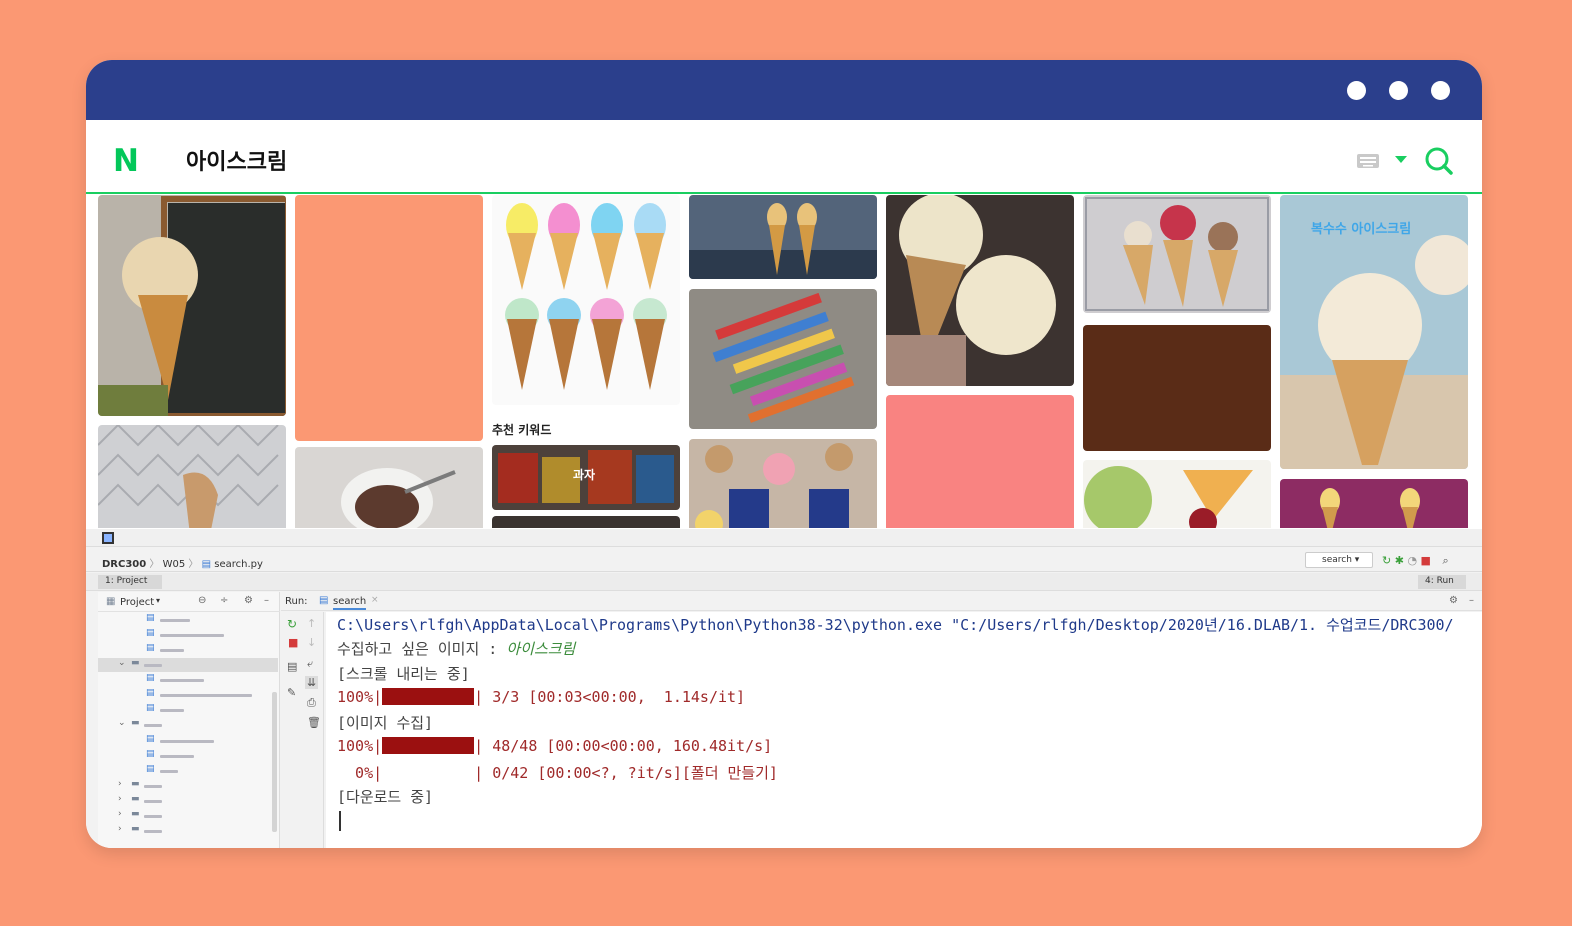  I want to click on chevron-down-icon, so click(1401, 159).